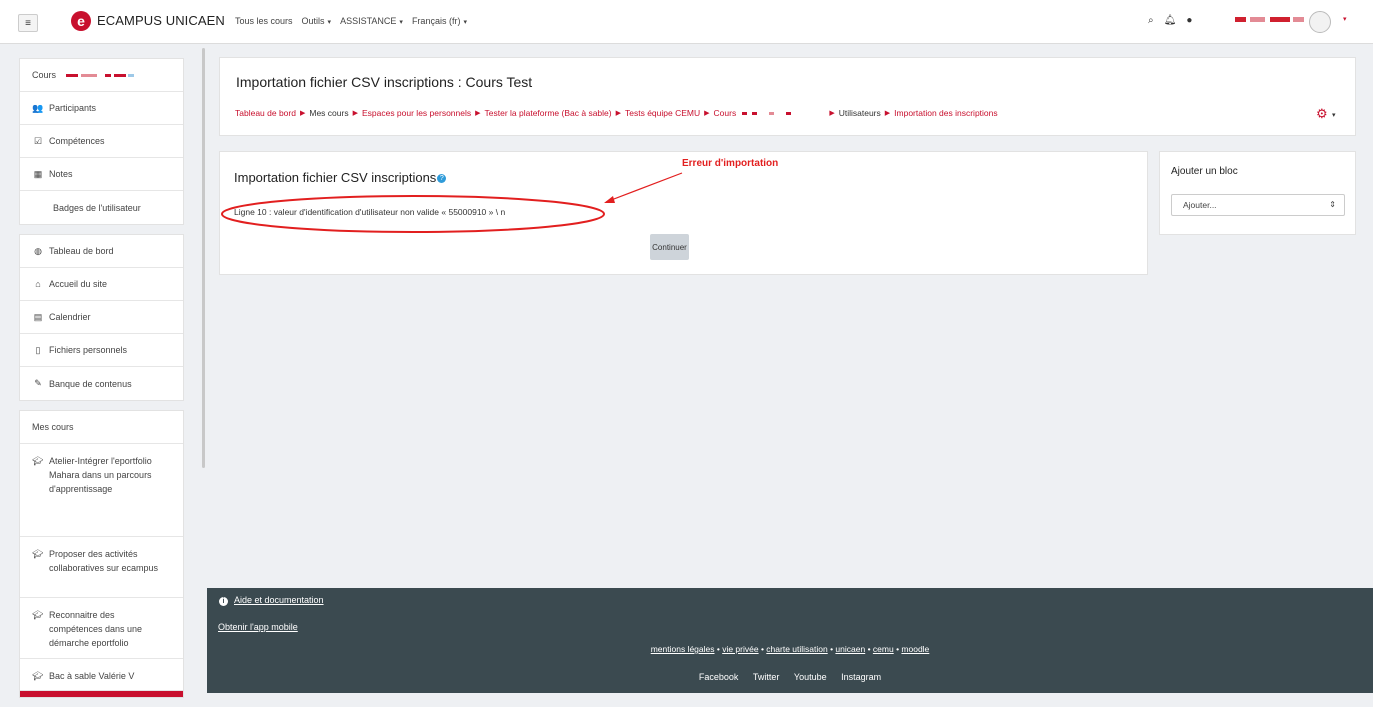 The image size is (1373, 707). What do you see at coordinates (416, 113) in the screenshot?
I see `breadcrumb-item: Espaces pour les personnels` at bounding box center [416, 113].